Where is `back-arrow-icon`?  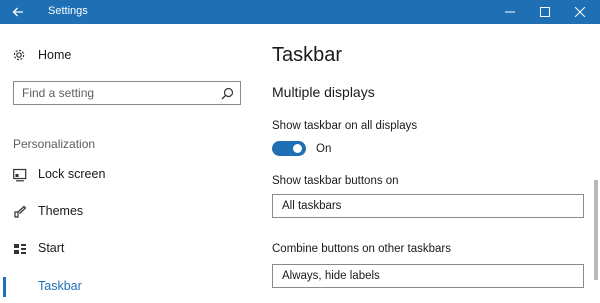 back-arrow-icon is located at coordinates (17, 12).